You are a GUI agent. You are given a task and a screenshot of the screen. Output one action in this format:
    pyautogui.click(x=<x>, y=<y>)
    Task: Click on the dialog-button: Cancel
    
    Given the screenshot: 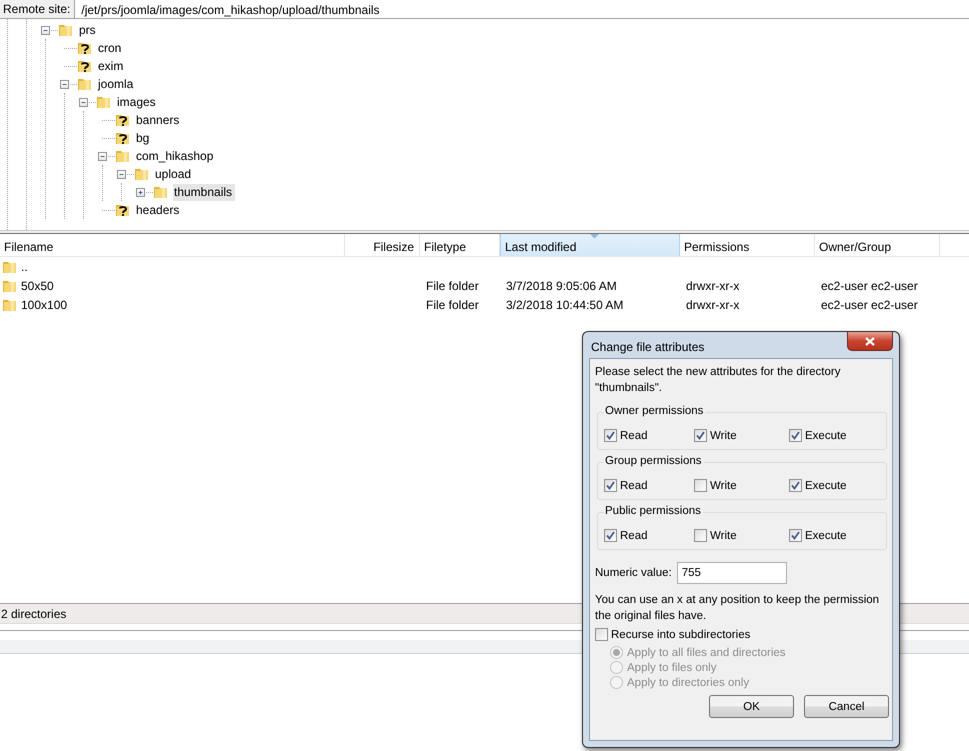 What is the action you would take?
    pyautogui.click(x=846, y=706)
    